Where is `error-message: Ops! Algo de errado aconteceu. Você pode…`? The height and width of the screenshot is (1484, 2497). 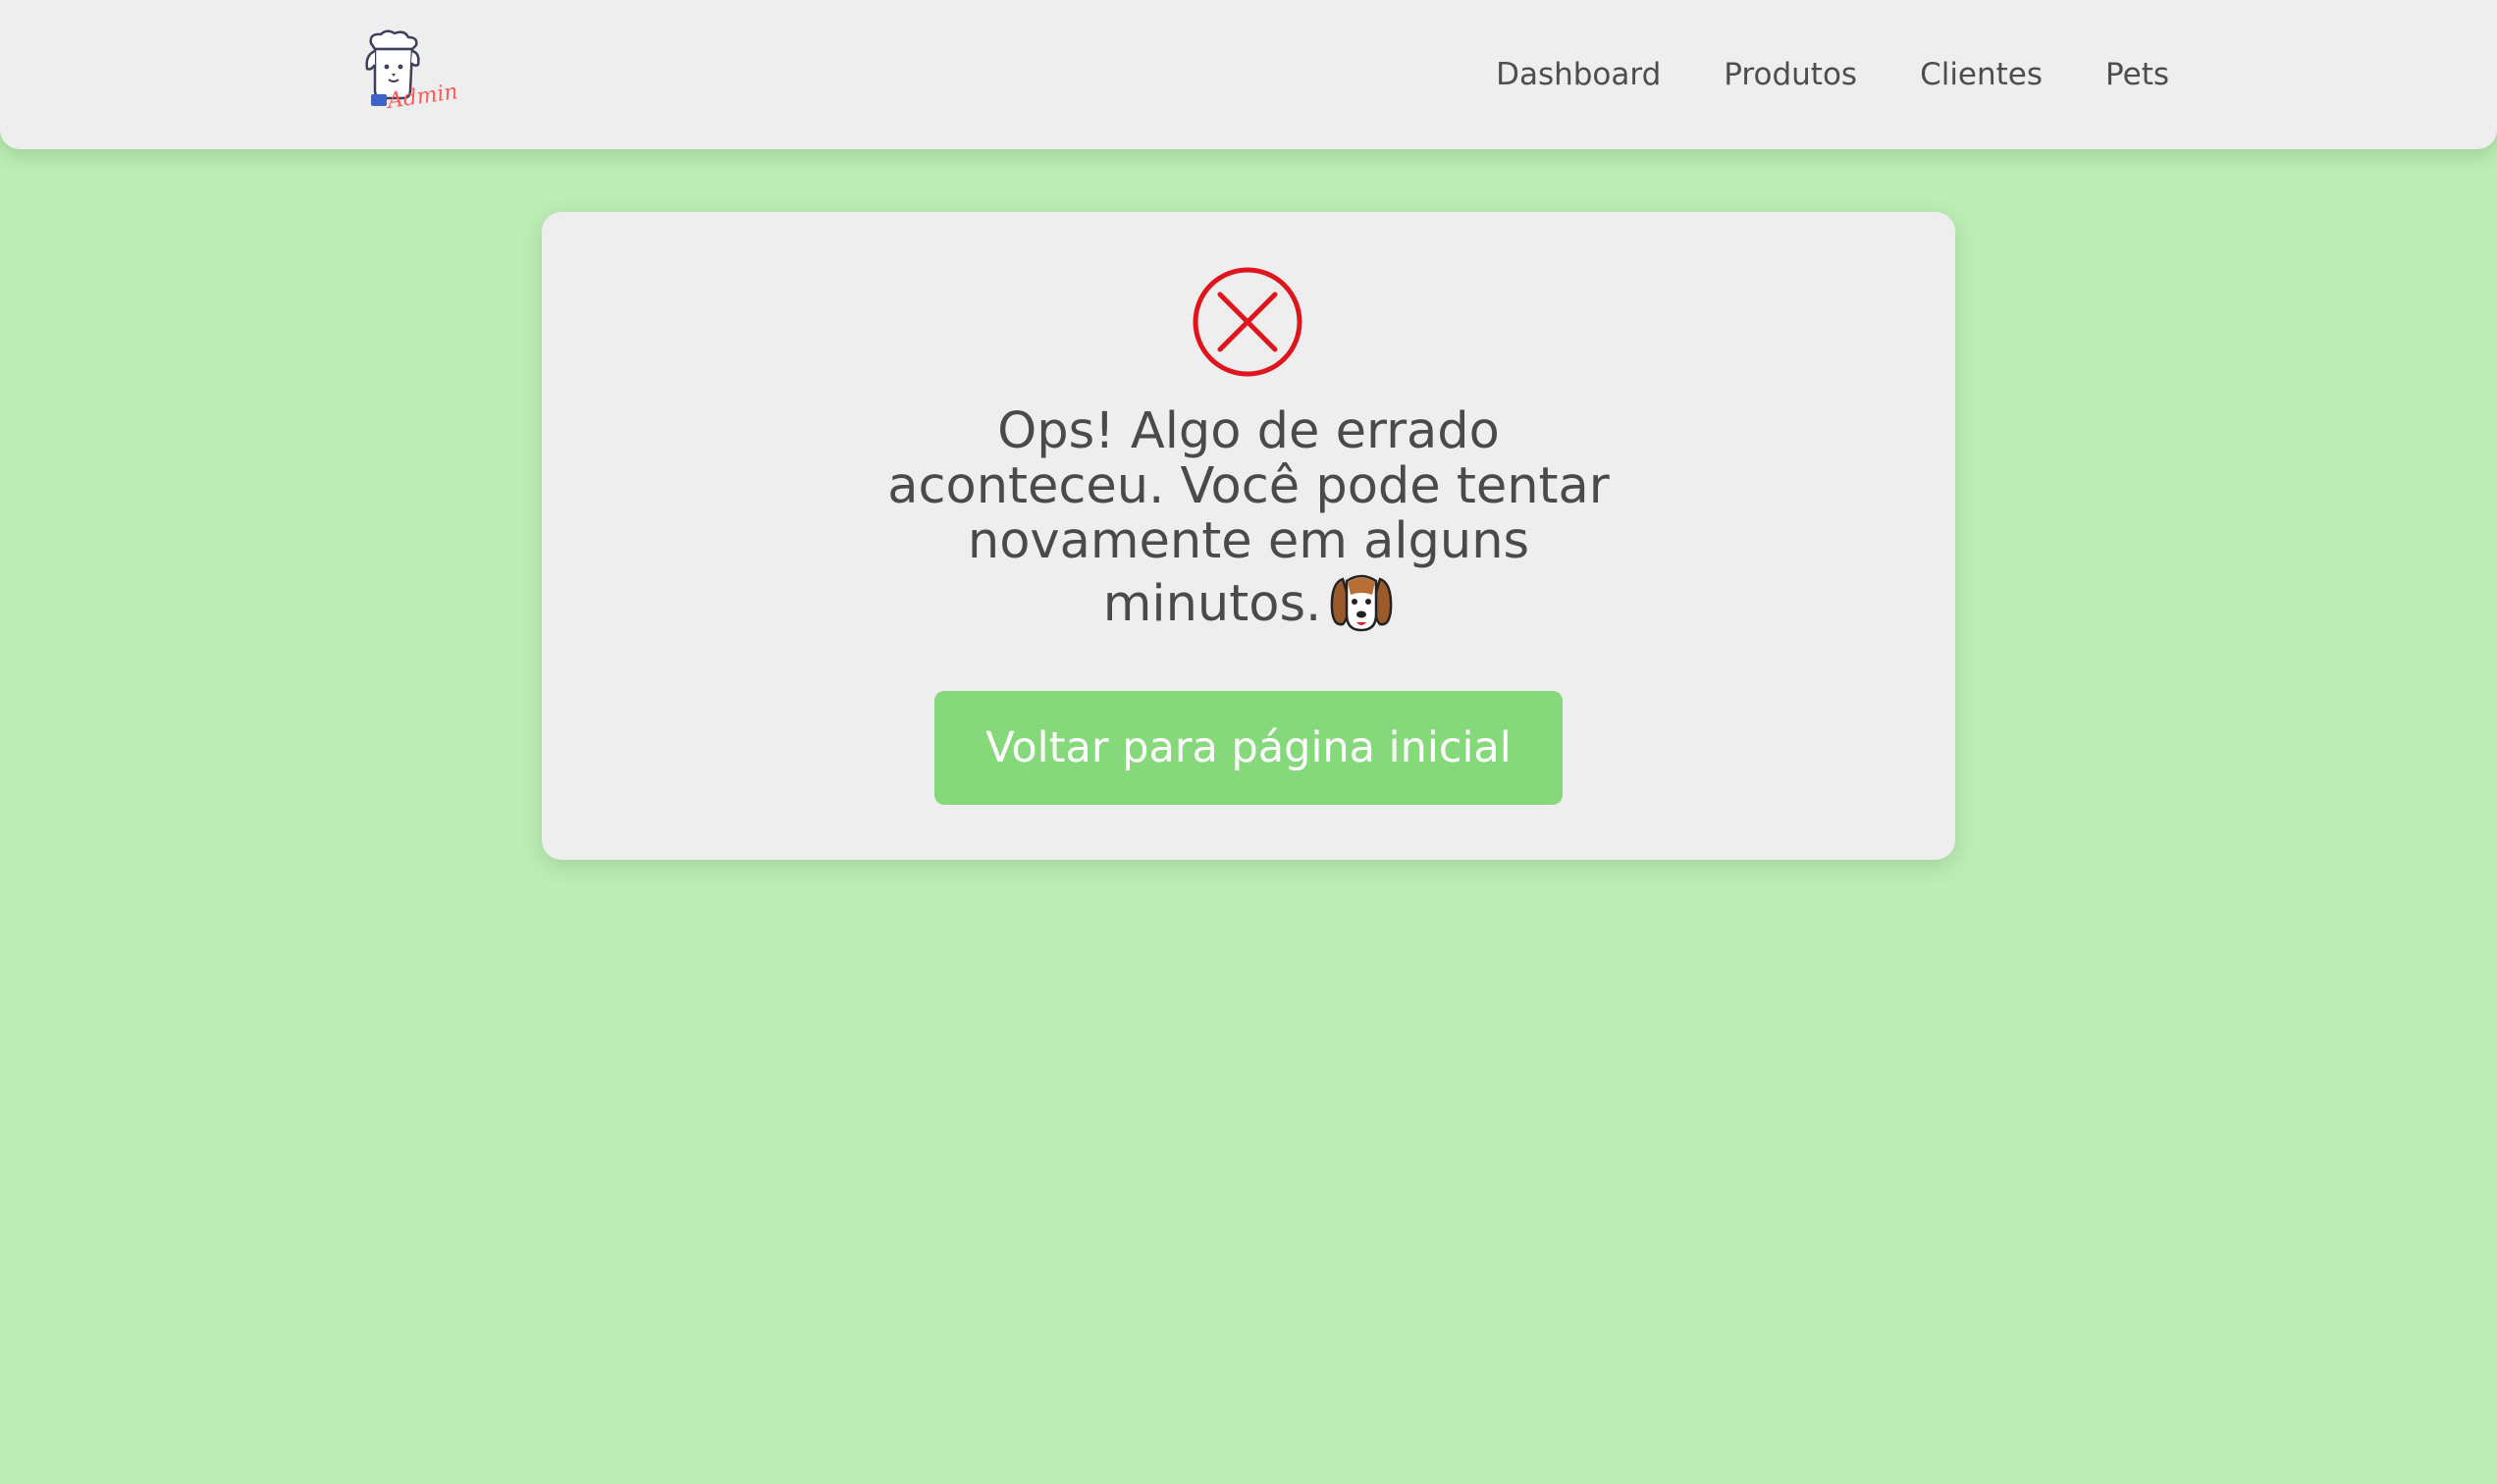 error-message: Ops! Algo de errado aconteceu. Você pode… is located at coordinates (1248, 519).